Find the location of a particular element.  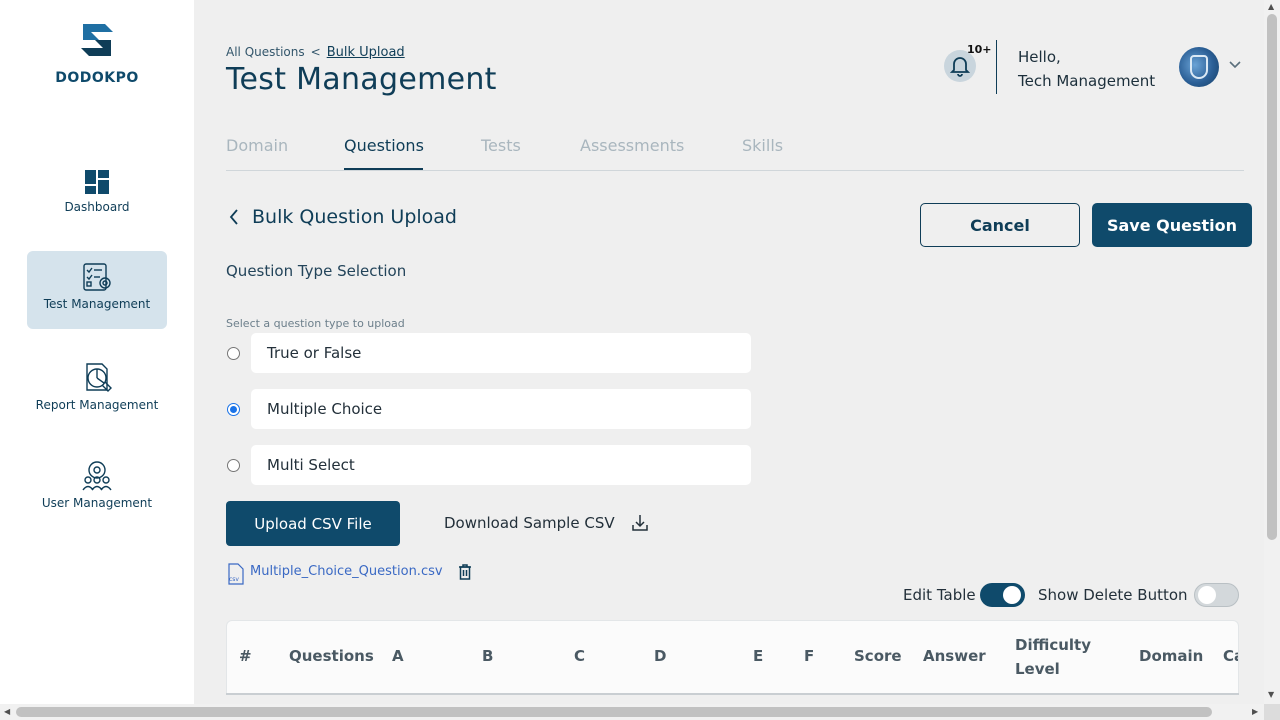

breadcrumb-current: Bulk Upload is located at coordinates (366, 52).